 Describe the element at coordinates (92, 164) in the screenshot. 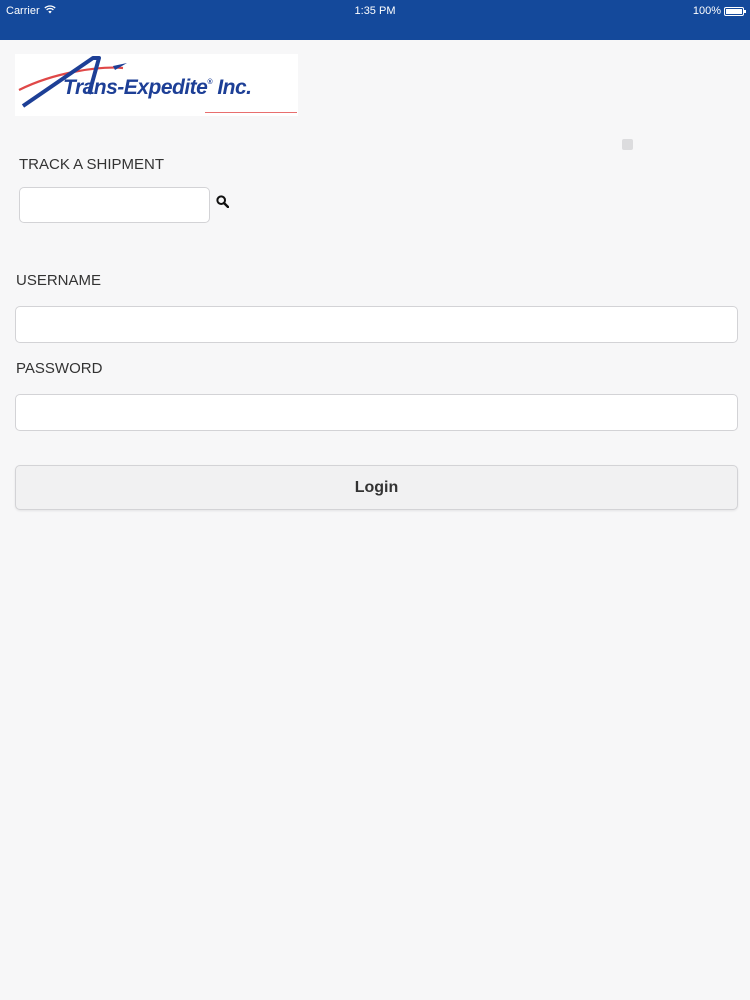

I see `track-shipment-label: TRACK A SHIPMENT` at that location.